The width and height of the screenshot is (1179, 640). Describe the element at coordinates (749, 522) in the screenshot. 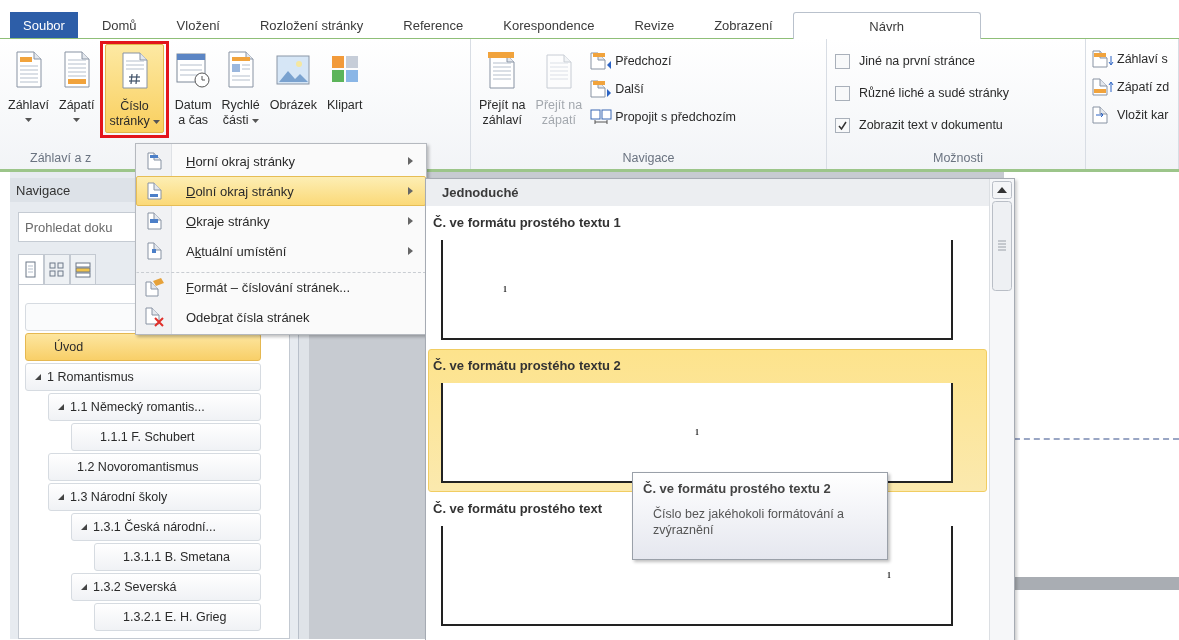

I see `tooltip-description: Číslo bez jakéhokoli formátování a zvýraznění` at that location.